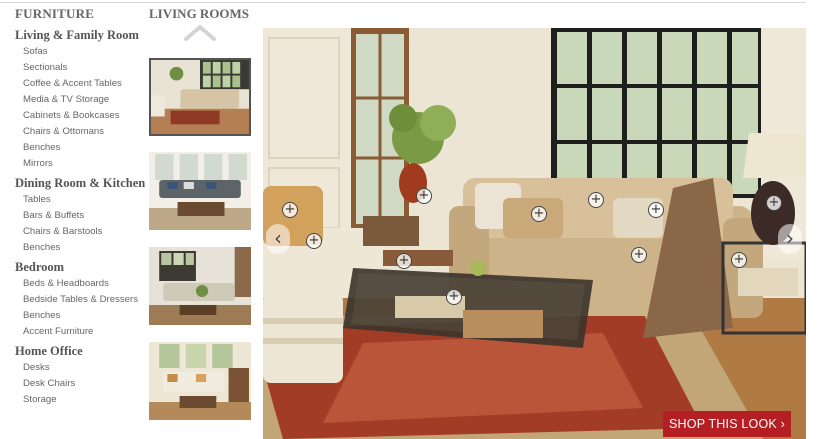  I want to click on nav-item: Coffee & Accent Tables, so click(84, 84).